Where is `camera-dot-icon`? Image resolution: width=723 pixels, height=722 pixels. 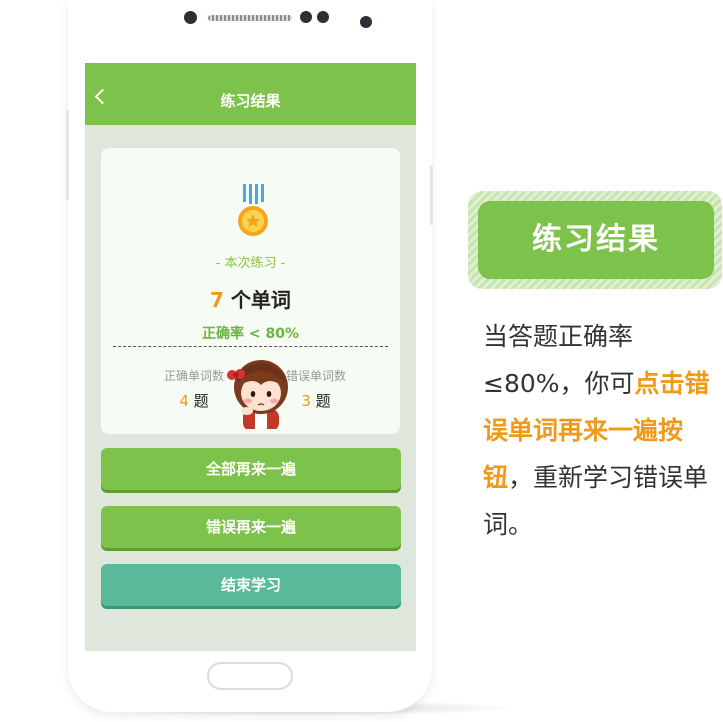
camera-dot-icon is located at coordinates (190, 17).